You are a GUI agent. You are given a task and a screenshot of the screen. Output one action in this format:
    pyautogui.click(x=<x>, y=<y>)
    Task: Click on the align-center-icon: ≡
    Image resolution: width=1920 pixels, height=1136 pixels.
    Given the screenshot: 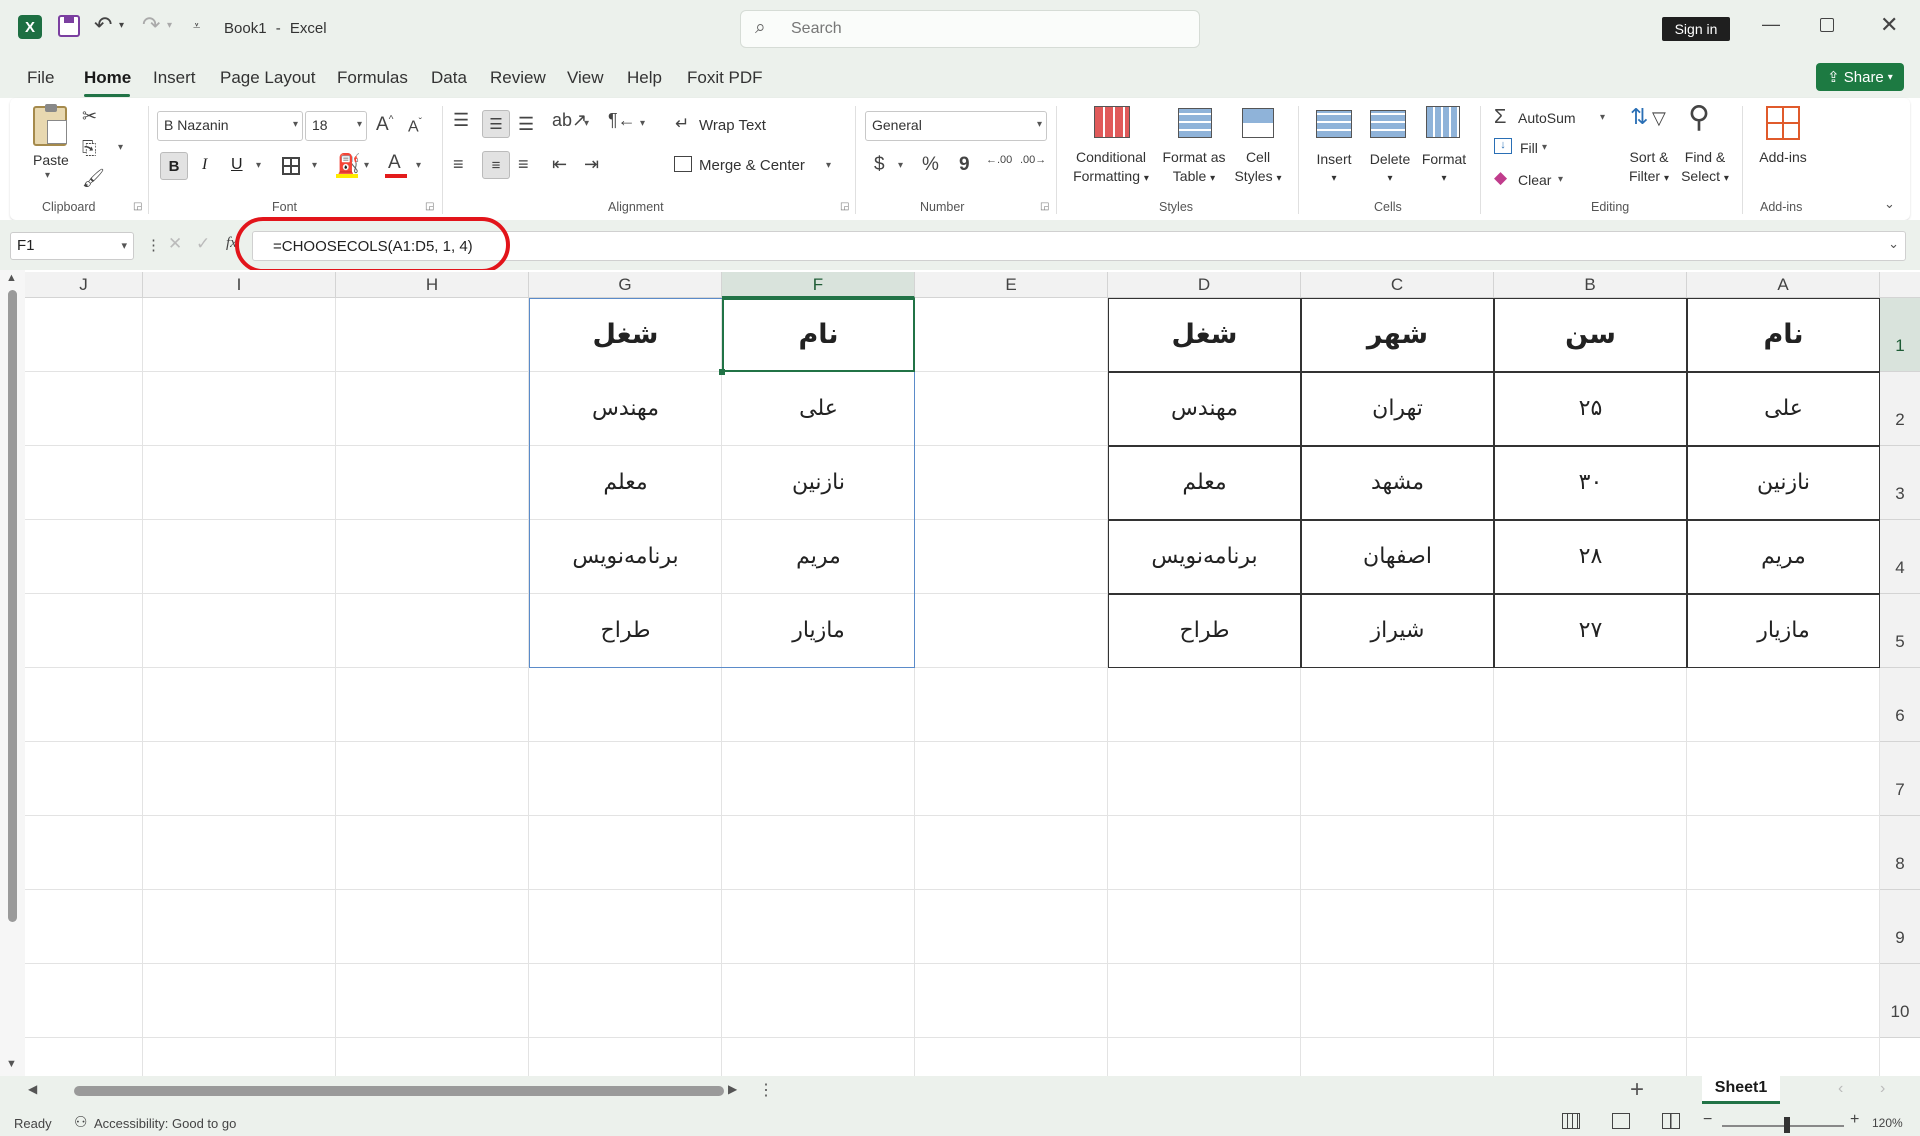 What is the action you would take?
    pyautogui.click(x=496, y=165)
    